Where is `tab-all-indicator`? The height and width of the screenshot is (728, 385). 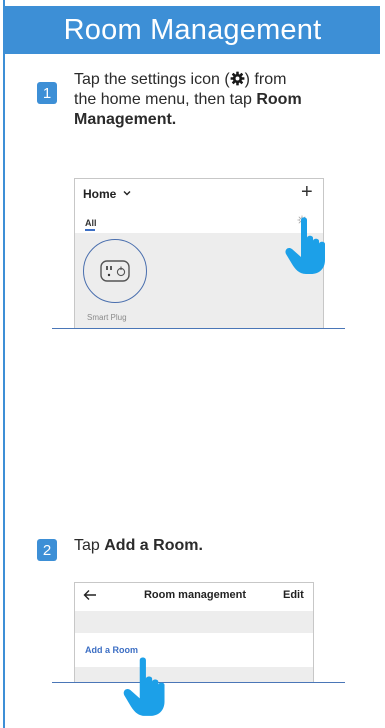 tab-all-indicator is located at coordinates (90, 230).